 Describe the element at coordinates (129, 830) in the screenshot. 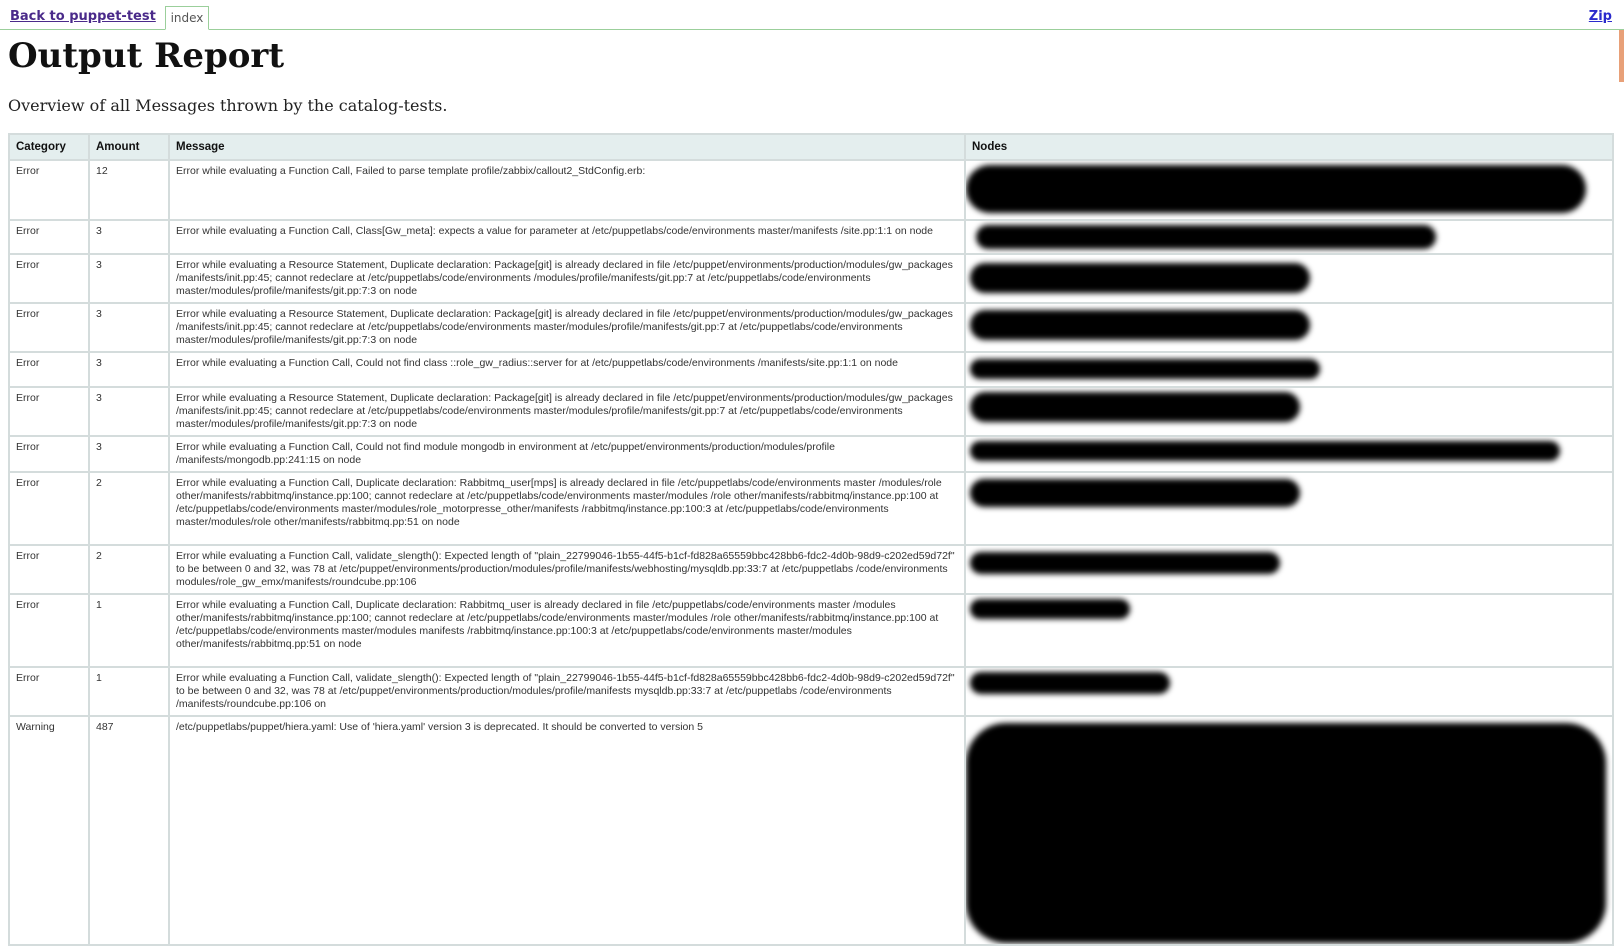

I see `row-amount: 487` at that location.